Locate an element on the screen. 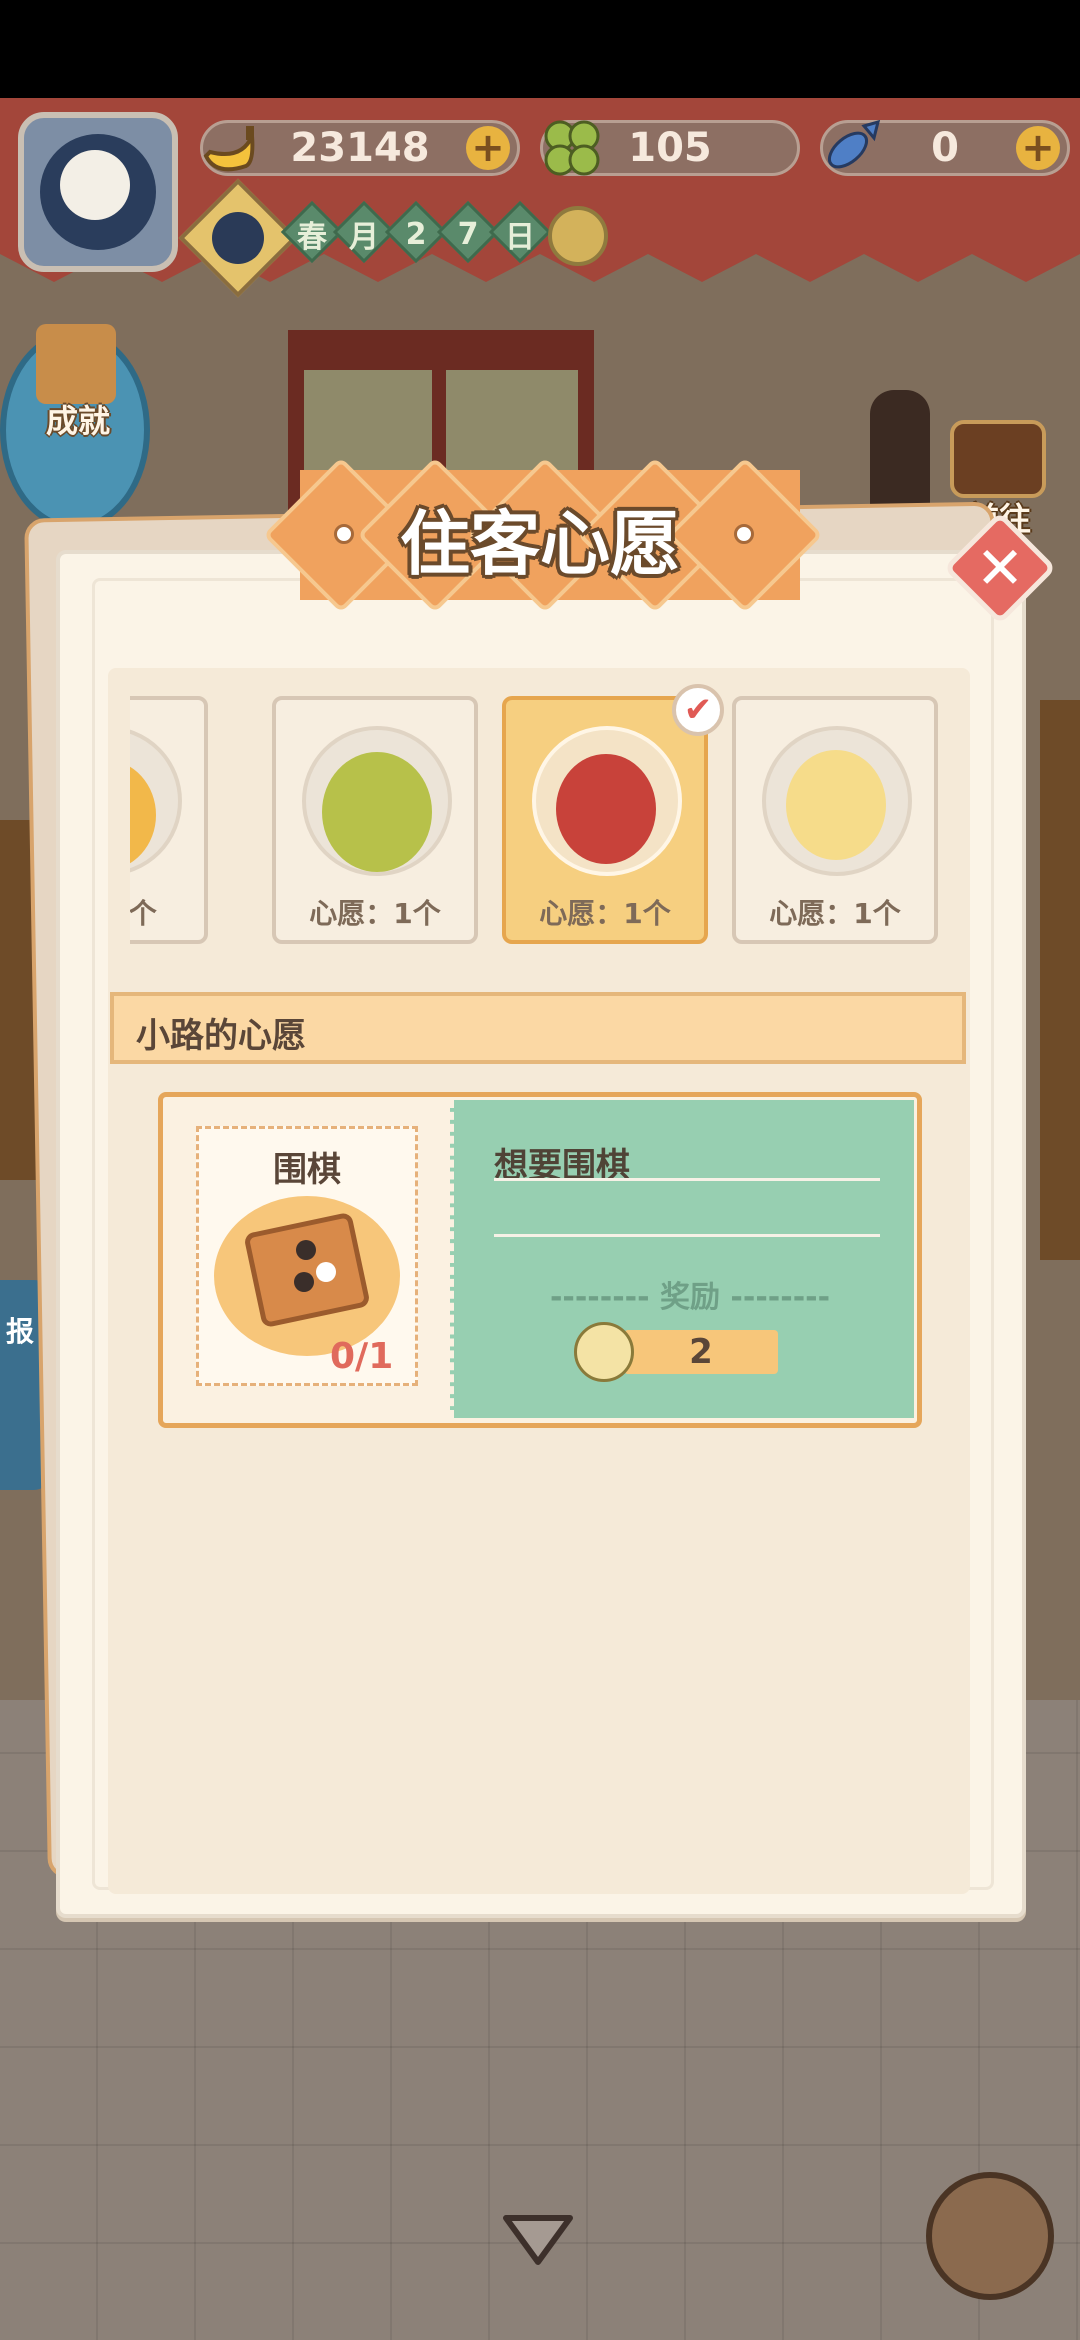 The height and width of the screenshot is (2340, 1080). guest-card-dino: 心愿：1个 is located at coordinates (375, 820).